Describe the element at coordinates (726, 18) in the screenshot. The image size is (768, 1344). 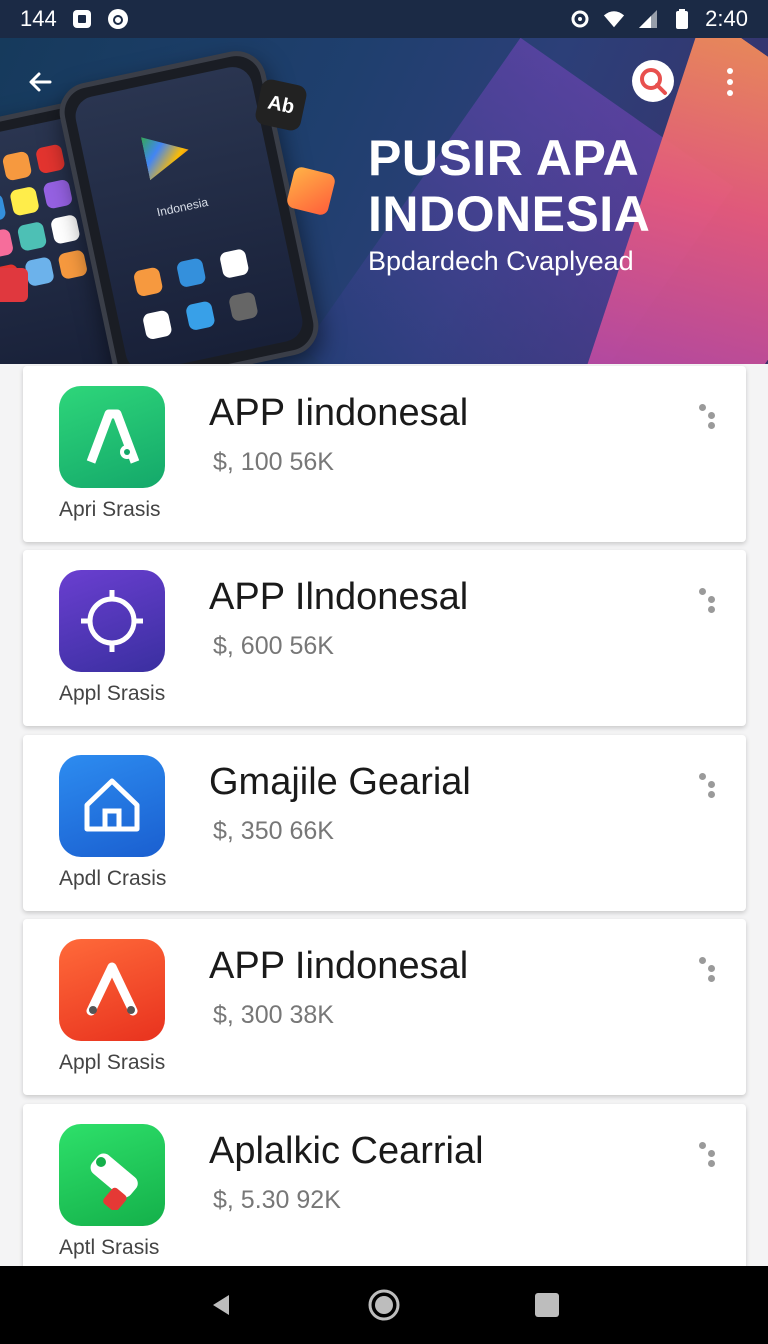
I see `status-time: 2:40` at that location.